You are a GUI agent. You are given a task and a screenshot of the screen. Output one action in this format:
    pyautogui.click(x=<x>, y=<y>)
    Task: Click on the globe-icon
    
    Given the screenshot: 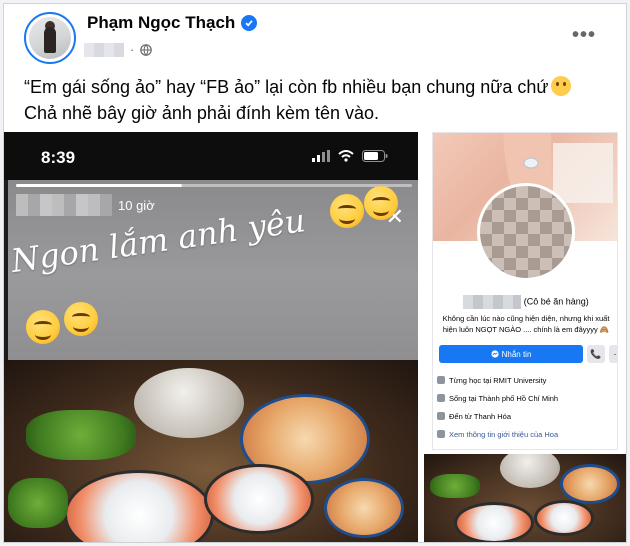 What is the action you would take?
    pyautogui.click(x=146, y=49)
    